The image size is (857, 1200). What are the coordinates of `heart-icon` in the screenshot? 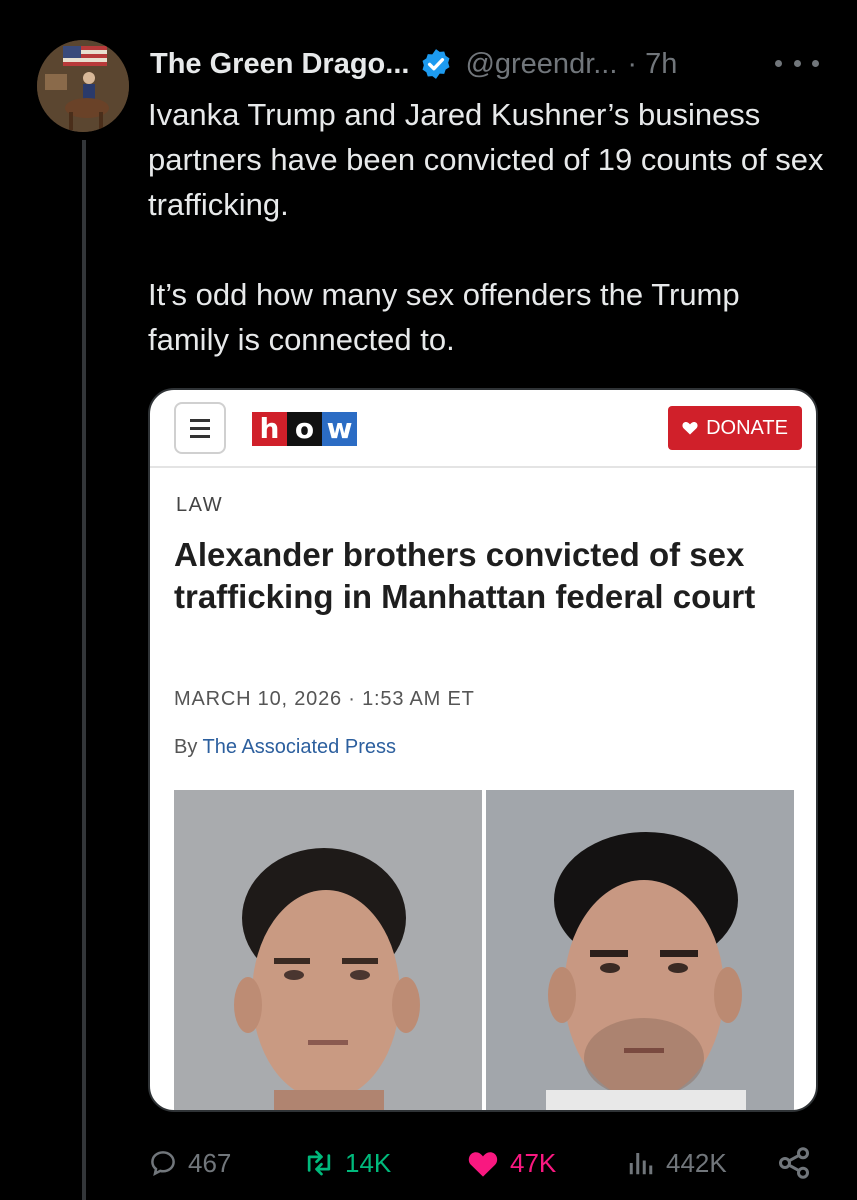 It's located at (690, 428).